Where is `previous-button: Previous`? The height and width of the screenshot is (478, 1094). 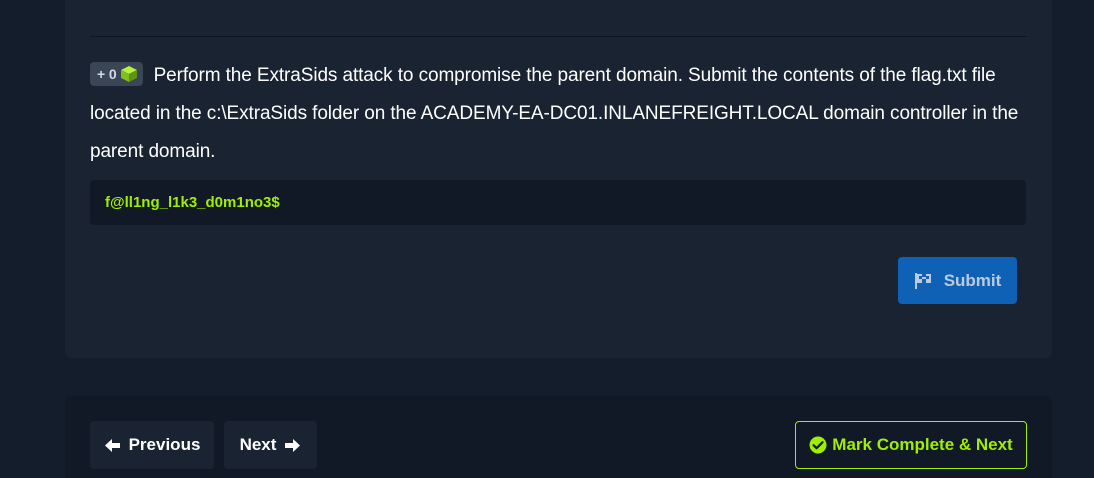
previous-button: Previous is located at coordinates (152, 445).